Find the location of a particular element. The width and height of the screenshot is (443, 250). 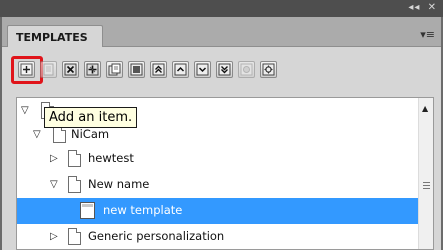

tree-item-label: new template is located at coordinates (143, 210).